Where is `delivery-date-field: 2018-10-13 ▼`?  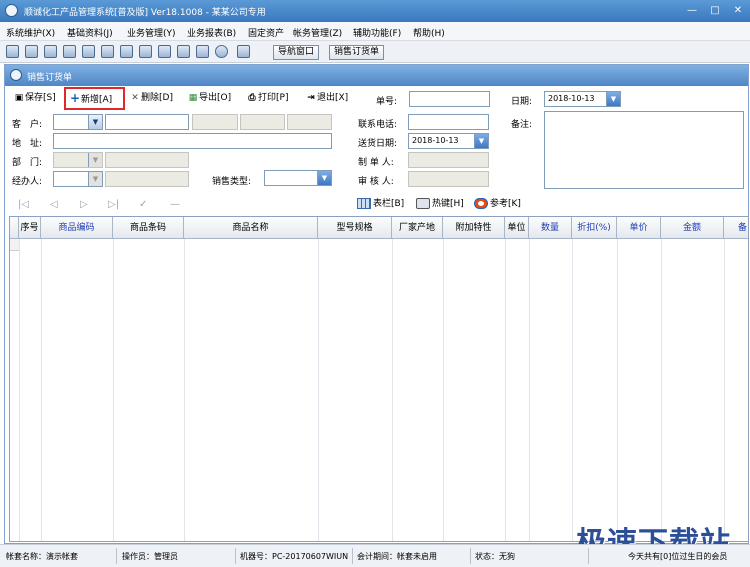
delivery-date-field: 2018-10-13 ▼ is located at coordinates (448, 141).